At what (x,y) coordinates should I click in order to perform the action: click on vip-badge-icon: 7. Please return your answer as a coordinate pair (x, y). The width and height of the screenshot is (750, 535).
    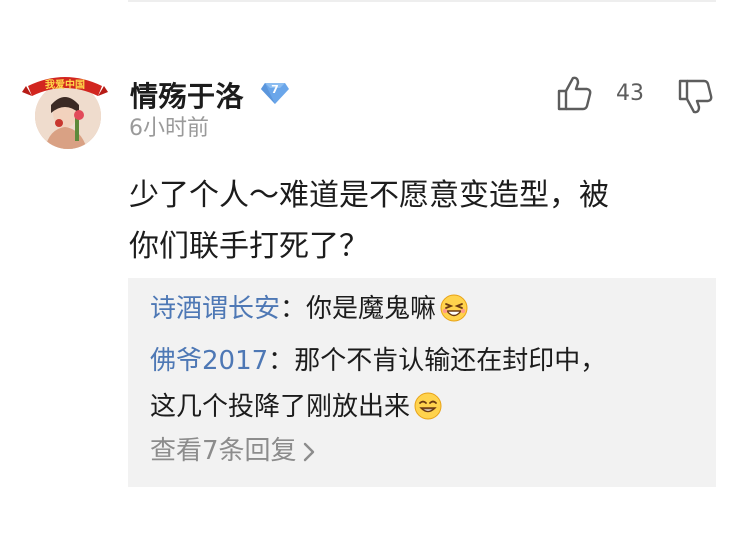
    Looking at the image, I should click on (275, 93).